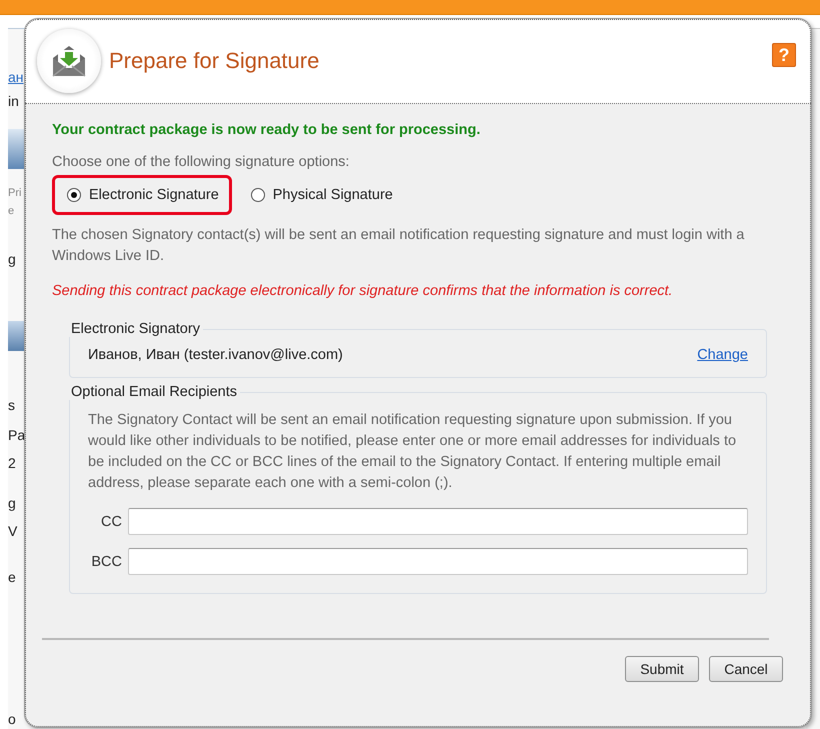  Describe the element at coordinates (215, 355) in the screenshot. I see `signatory-contact: Иванов, Иван (tester.ivanov@live.com)` at that location.